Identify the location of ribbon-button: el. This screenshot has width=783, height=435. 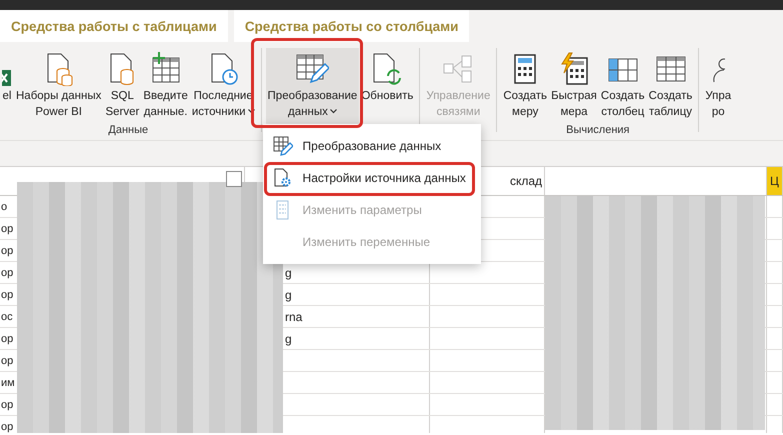
(7, 84).